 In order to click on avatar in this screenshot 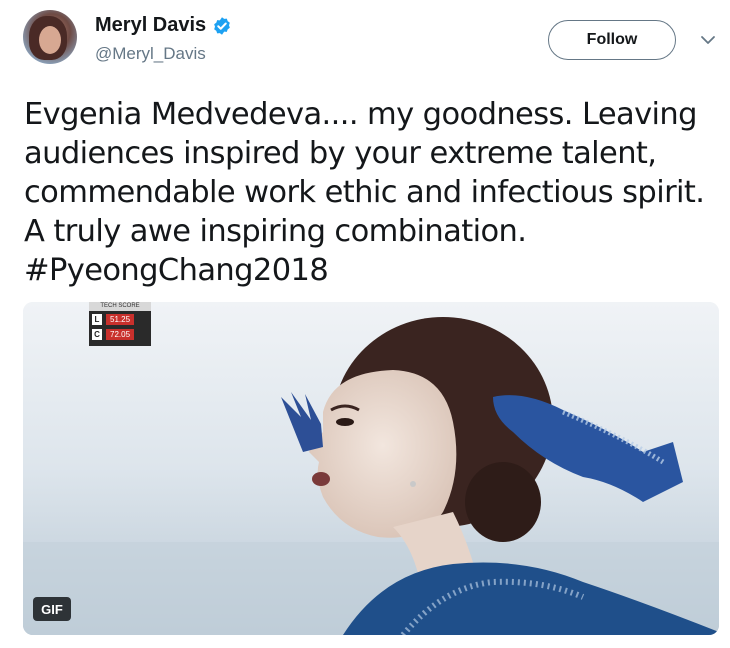, I will do `click(50, 37)`.